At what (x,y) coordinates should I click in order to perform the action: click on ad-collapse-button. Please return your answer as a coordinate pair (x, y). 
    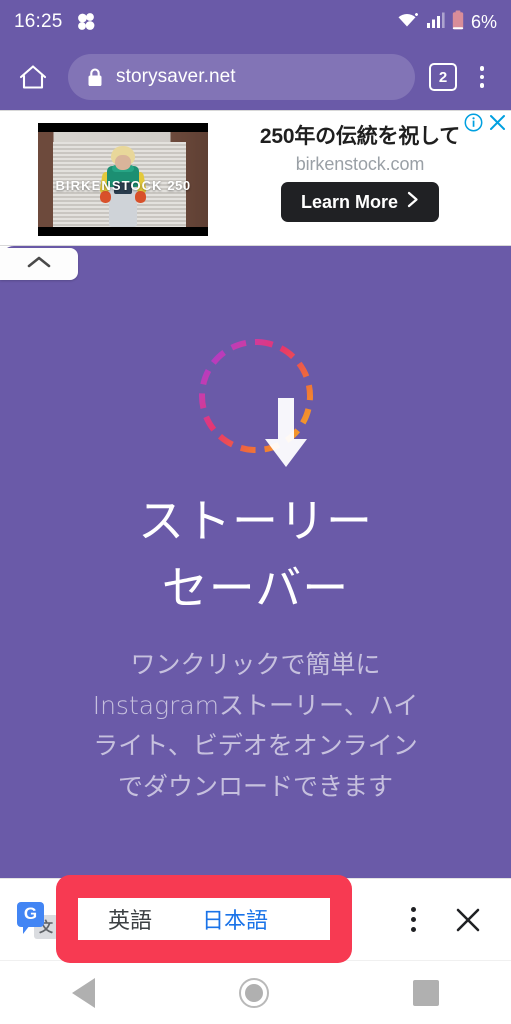
    Looking at the image, I should click on (39, 264).